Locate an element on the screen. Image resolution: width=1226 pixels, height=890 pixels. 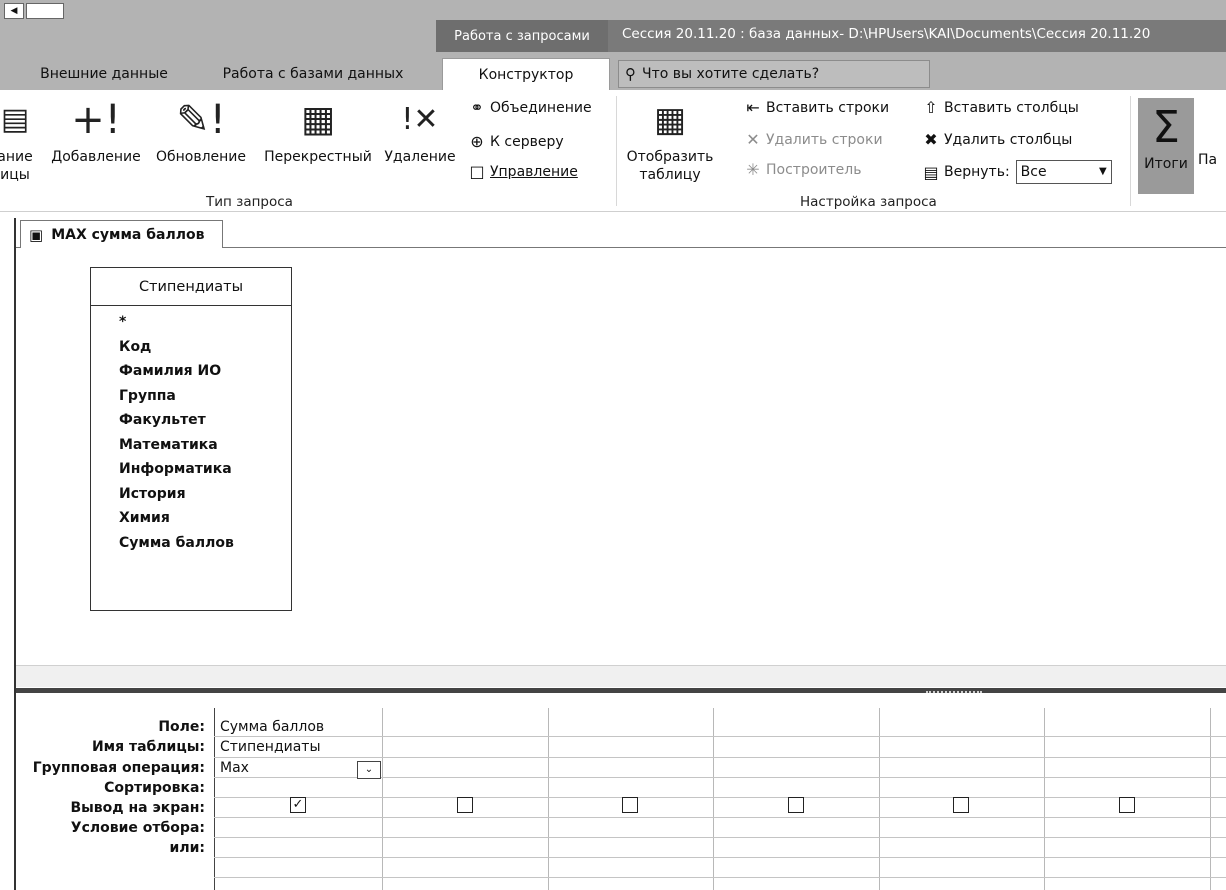
row-label-sort: Сортировка: is located at coordinates (154, 788).